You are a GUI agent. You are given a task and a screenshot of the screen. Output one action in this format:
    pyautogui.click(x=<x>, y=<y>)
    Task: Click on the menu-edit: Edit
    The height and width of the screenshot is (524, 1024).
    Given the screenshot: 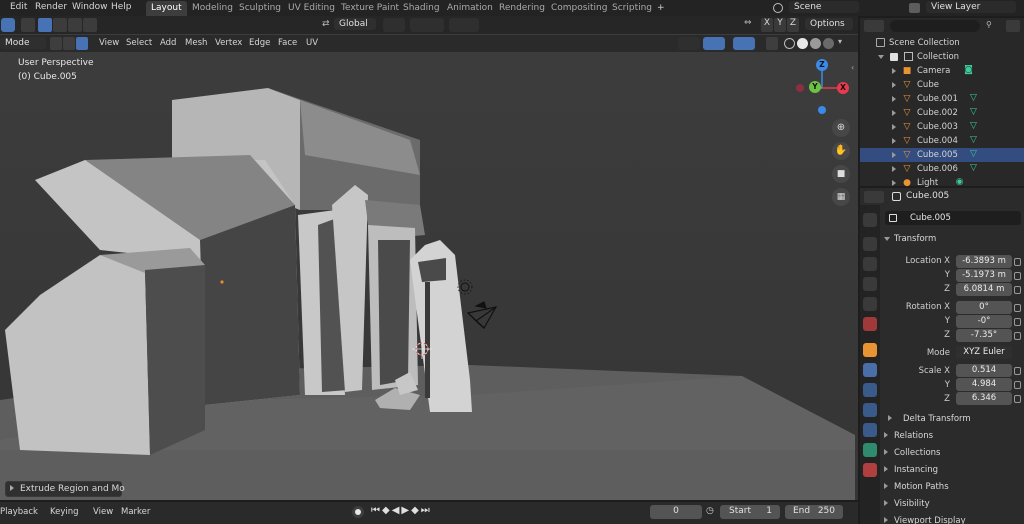 What is the action you would take?
    pyautogui.click(x=18, y=7)
    